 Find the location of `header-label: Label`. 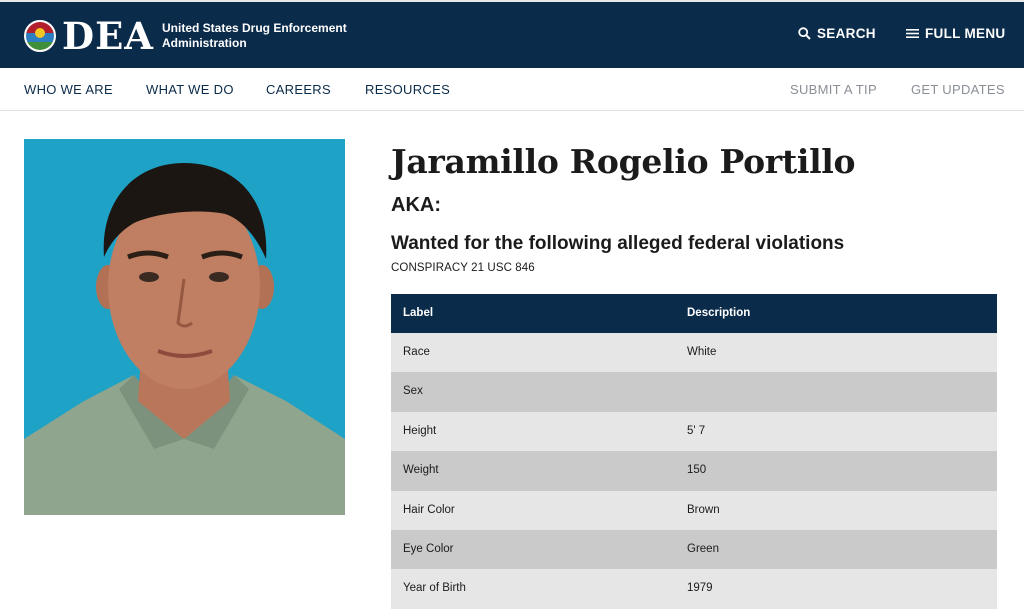

header-label: Label is located at coordinates (418, 313).